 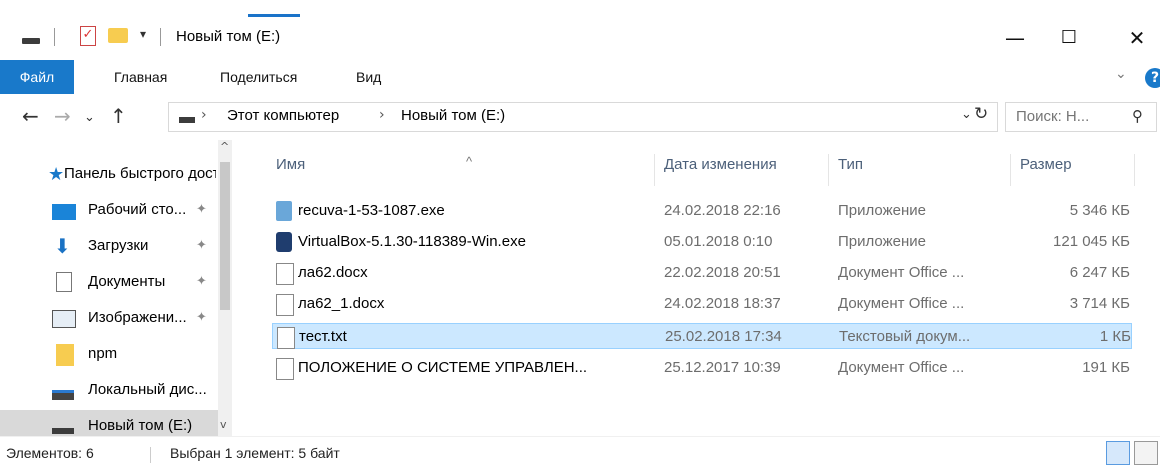 What do you see at coordinates (140, 77) in the screenshot?
I see `tab-home: Главная` at bounding box center [140, 77].